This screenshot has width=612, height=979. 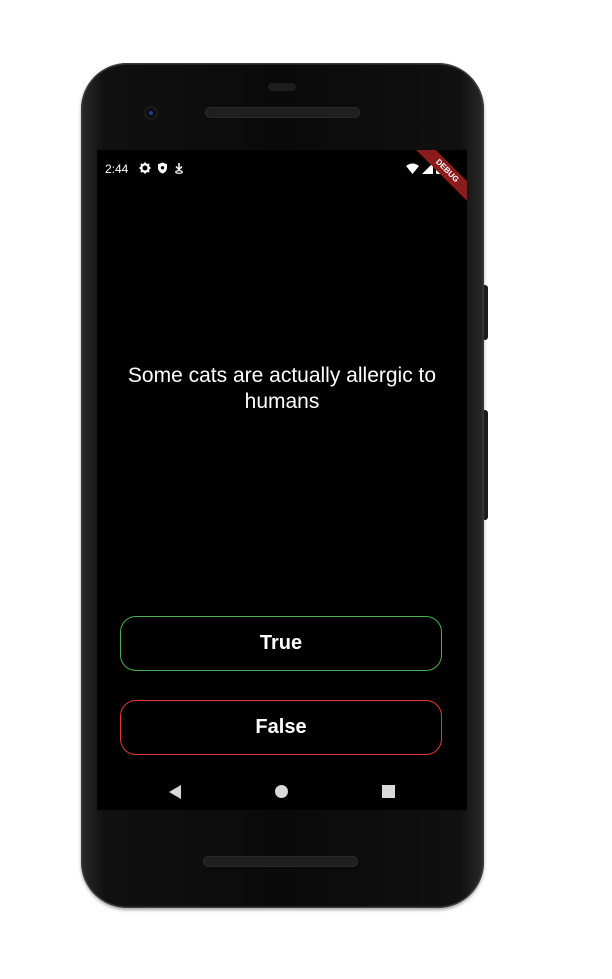 What do you see at coordinates (282, 87) in the screenshot?
I see `proximity-sensor` at bounding box center [282, 87].